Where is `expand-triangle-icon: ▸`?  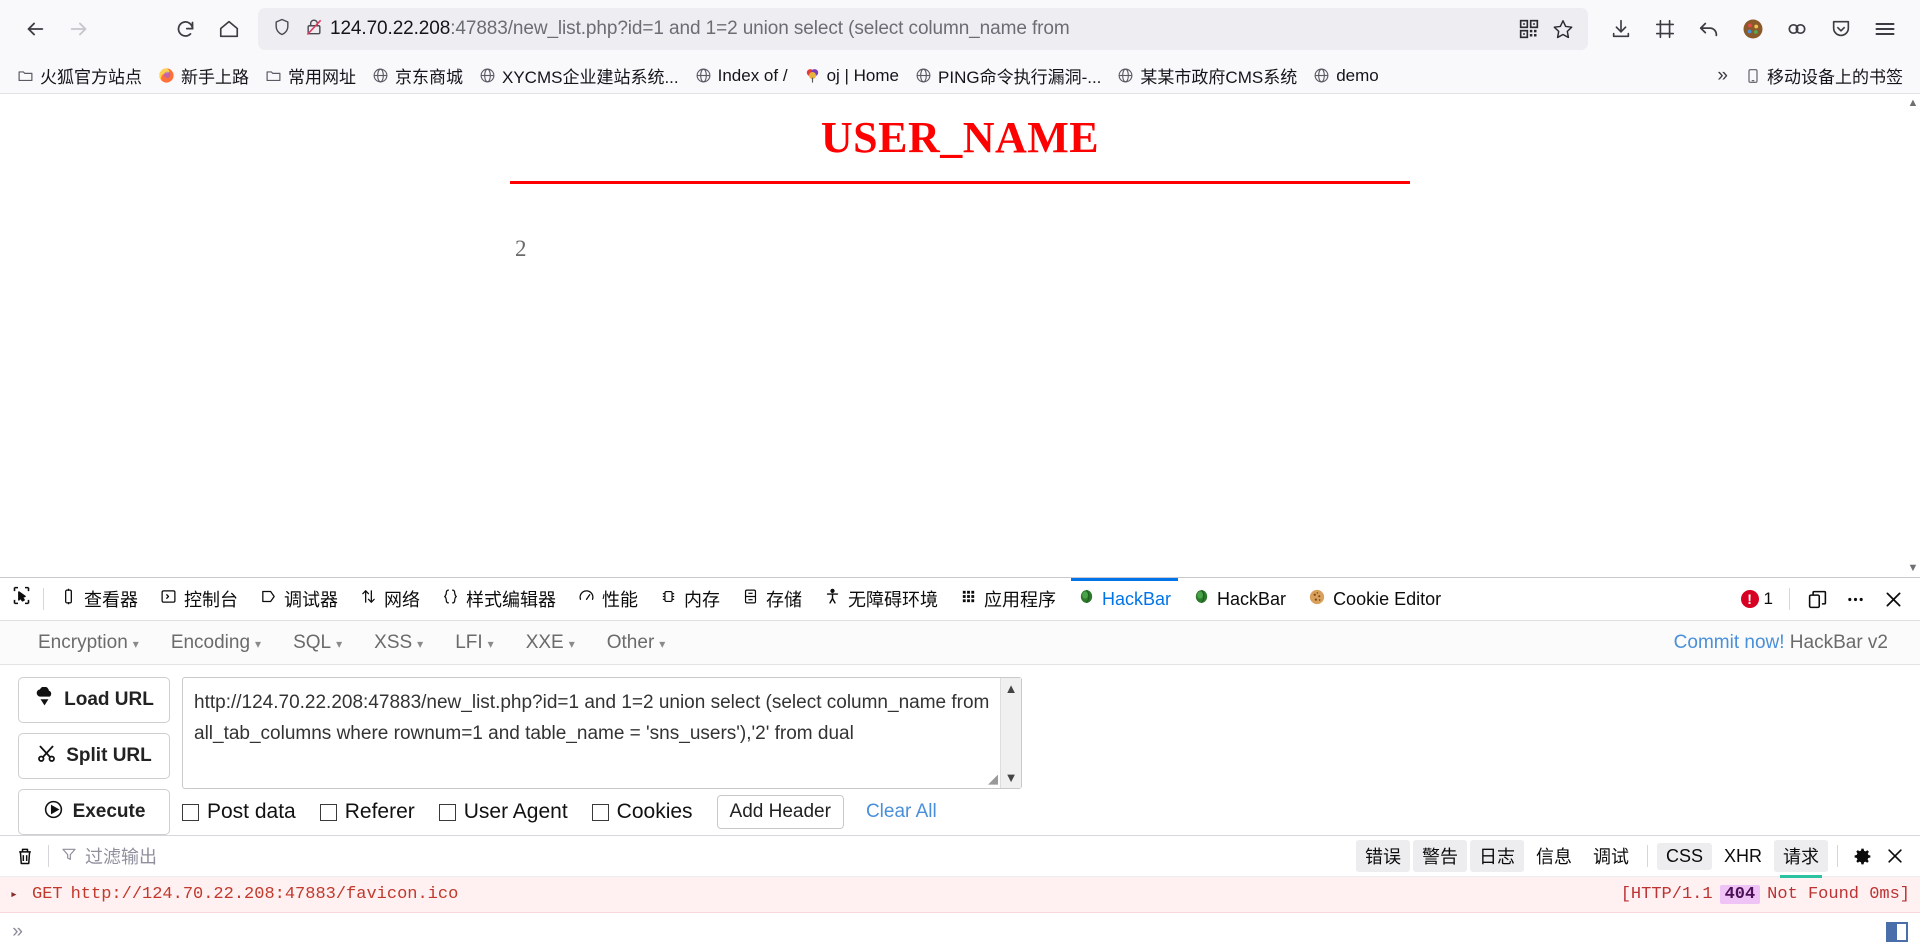
expand-triangle-icon: ▸ is located at coordinates (17, 894).